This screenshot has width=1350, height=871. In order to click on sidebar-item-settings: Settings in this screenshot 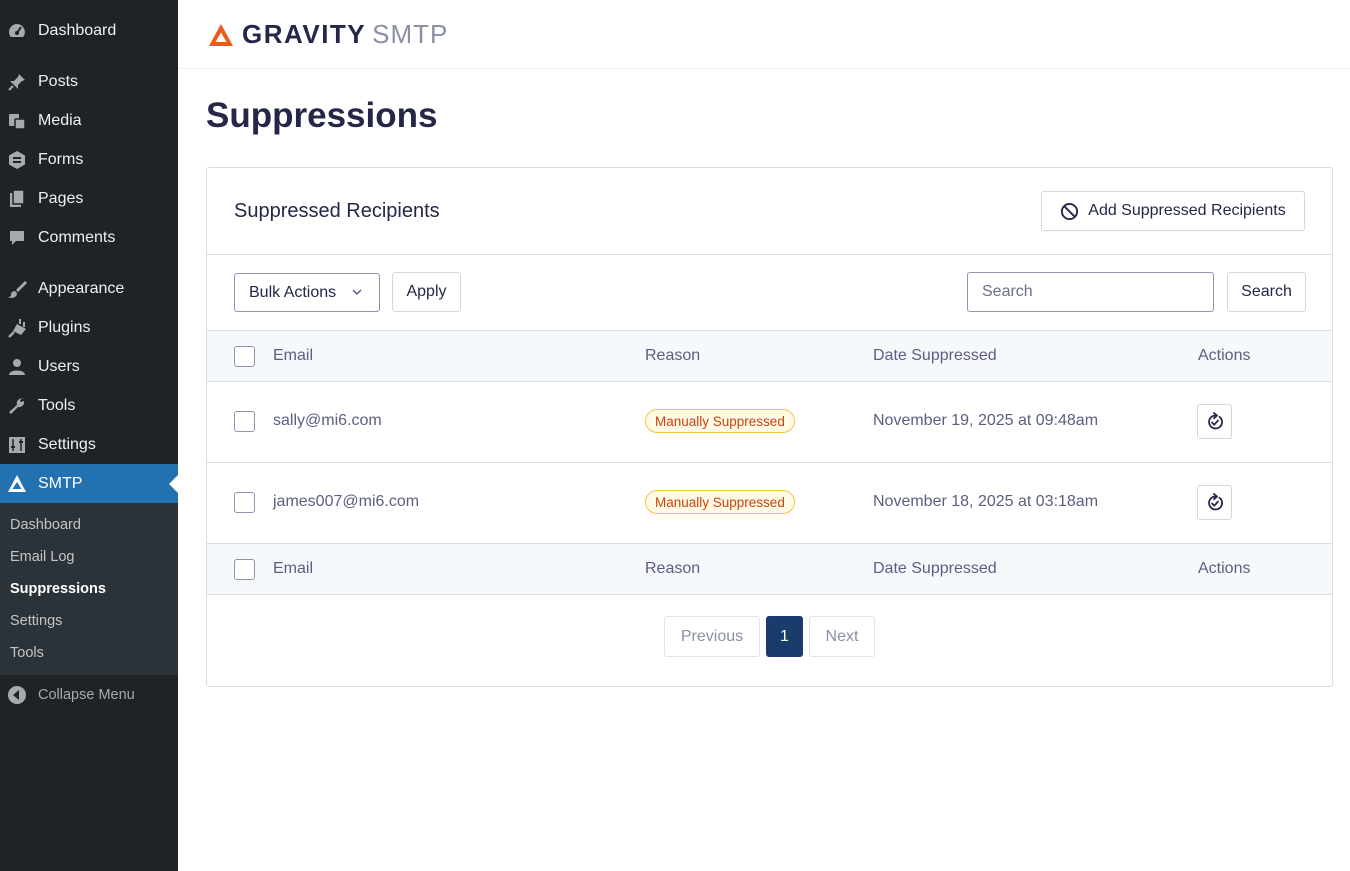, I will do `click(89, 445)`.